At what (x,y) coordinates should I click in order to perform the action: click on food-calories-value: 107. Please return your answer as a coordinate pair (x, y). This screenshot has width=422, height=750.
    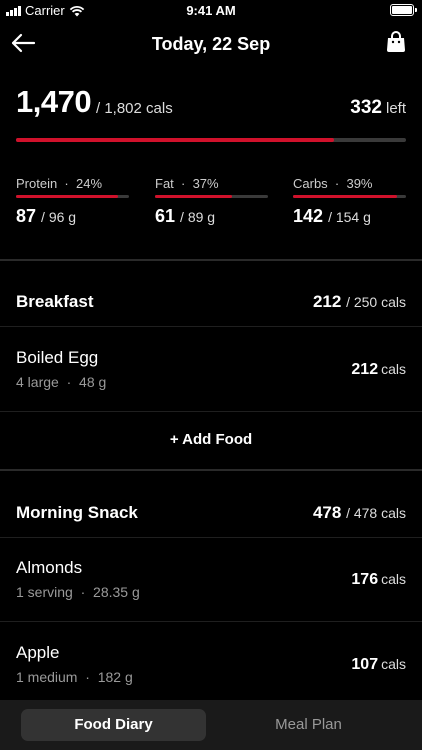
    Looking at the image, I should click on (365, 664).